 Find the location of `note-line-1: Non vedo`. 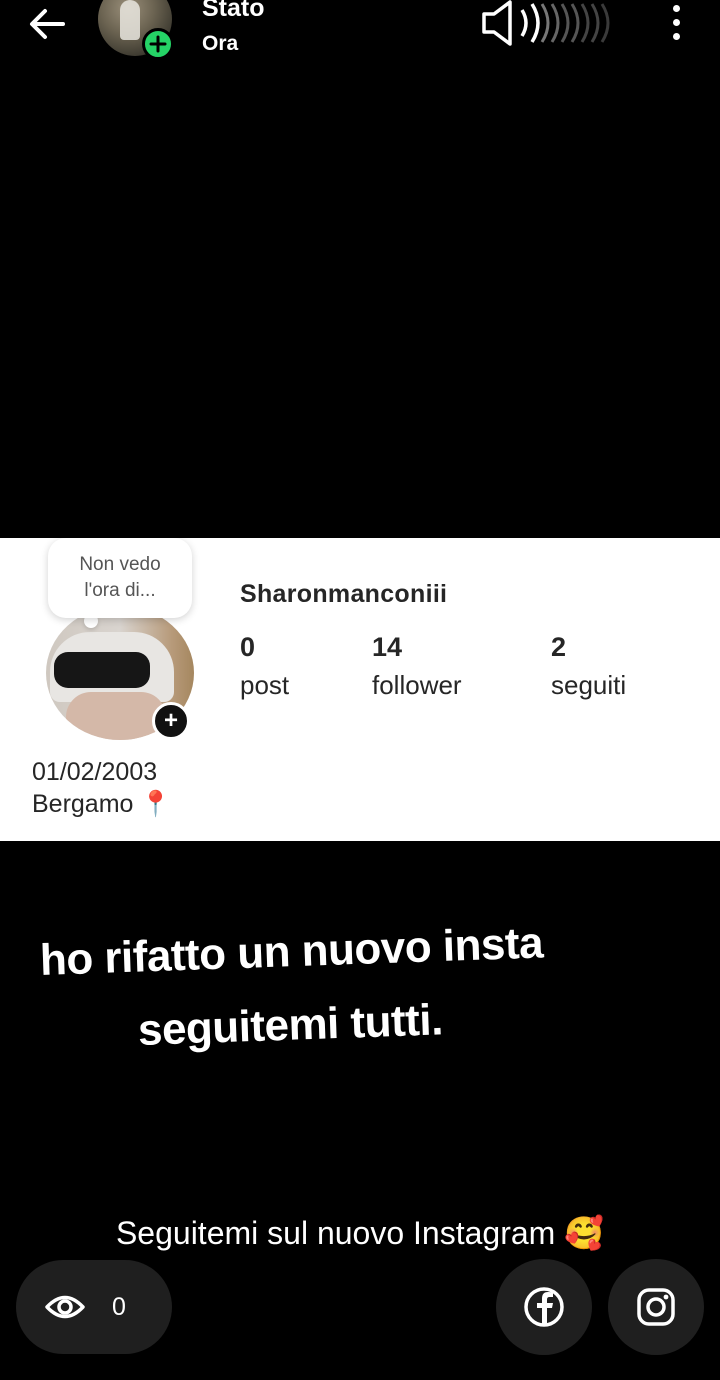

note-line-1: Non vedo is located at coordinates (120, 564).